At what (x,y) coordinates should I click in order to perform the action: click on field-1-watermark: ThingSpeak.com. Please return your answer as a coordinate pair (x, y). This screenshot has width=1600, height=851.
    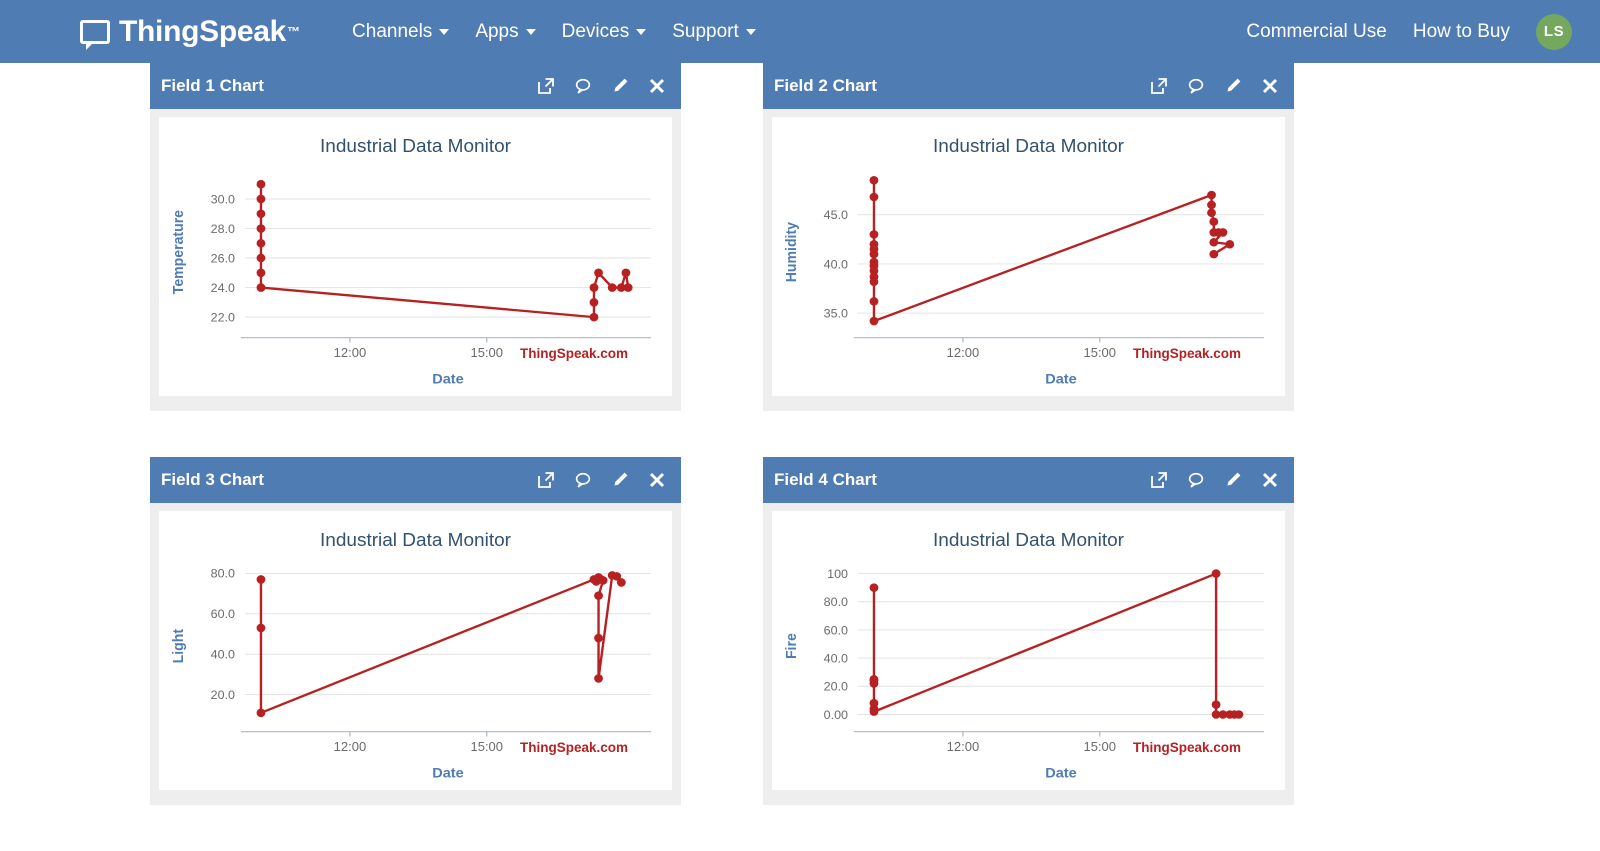
    Looking at the image, I should click on (573, 353).